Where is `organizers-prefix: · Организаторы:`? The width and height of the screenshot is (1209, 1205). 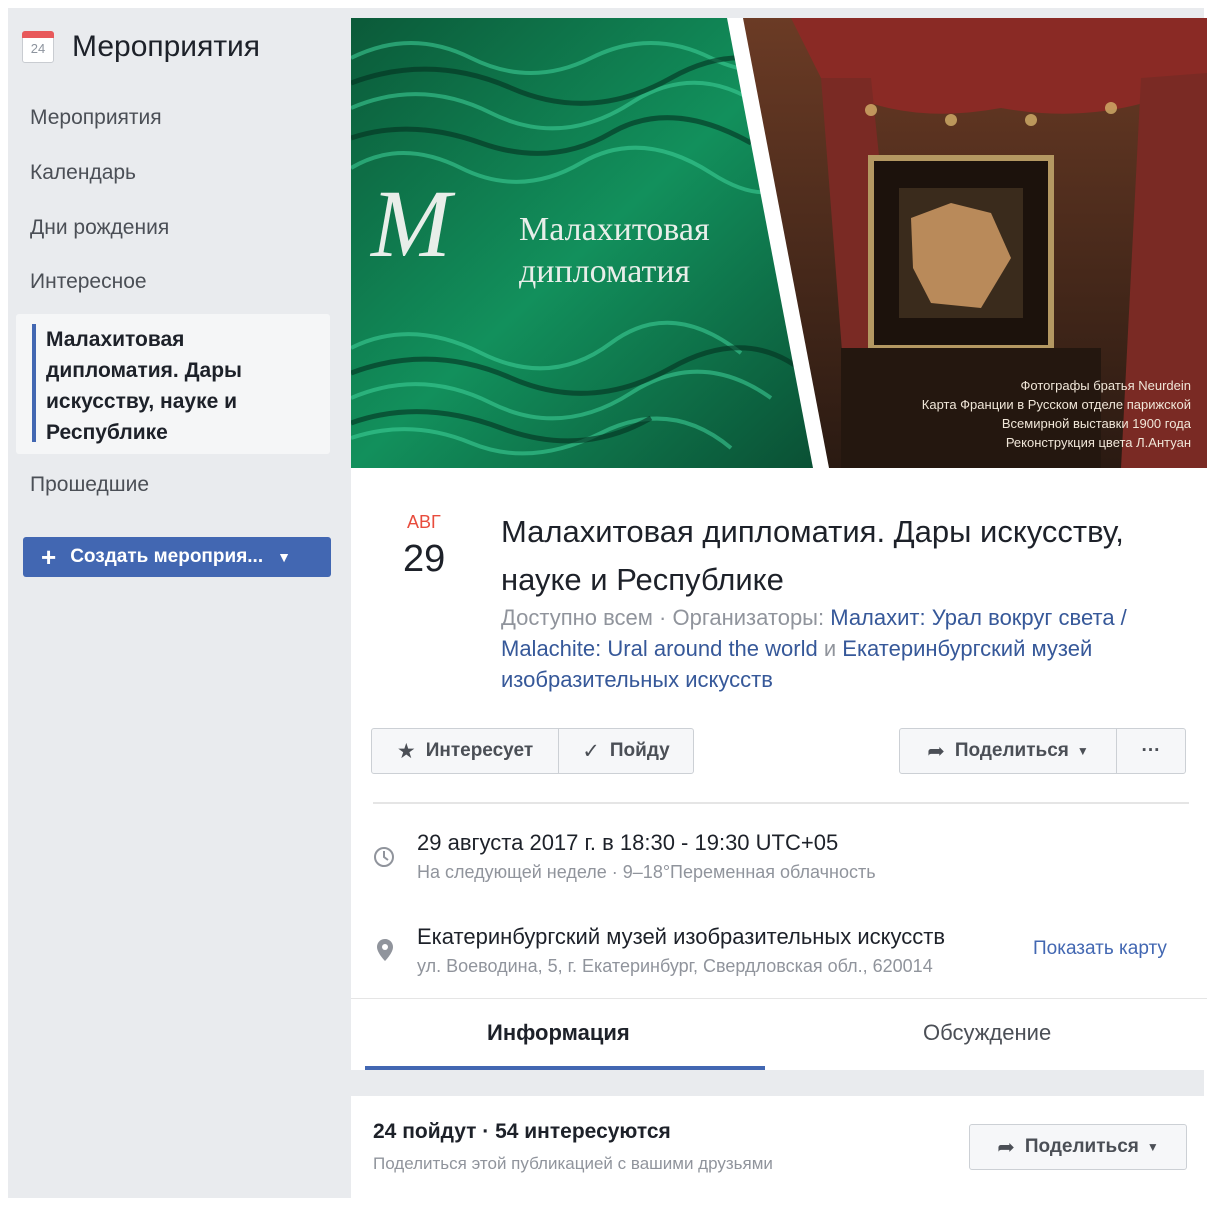 organizers-prefix: · Организаторы: is located at coordinates (742, 617).